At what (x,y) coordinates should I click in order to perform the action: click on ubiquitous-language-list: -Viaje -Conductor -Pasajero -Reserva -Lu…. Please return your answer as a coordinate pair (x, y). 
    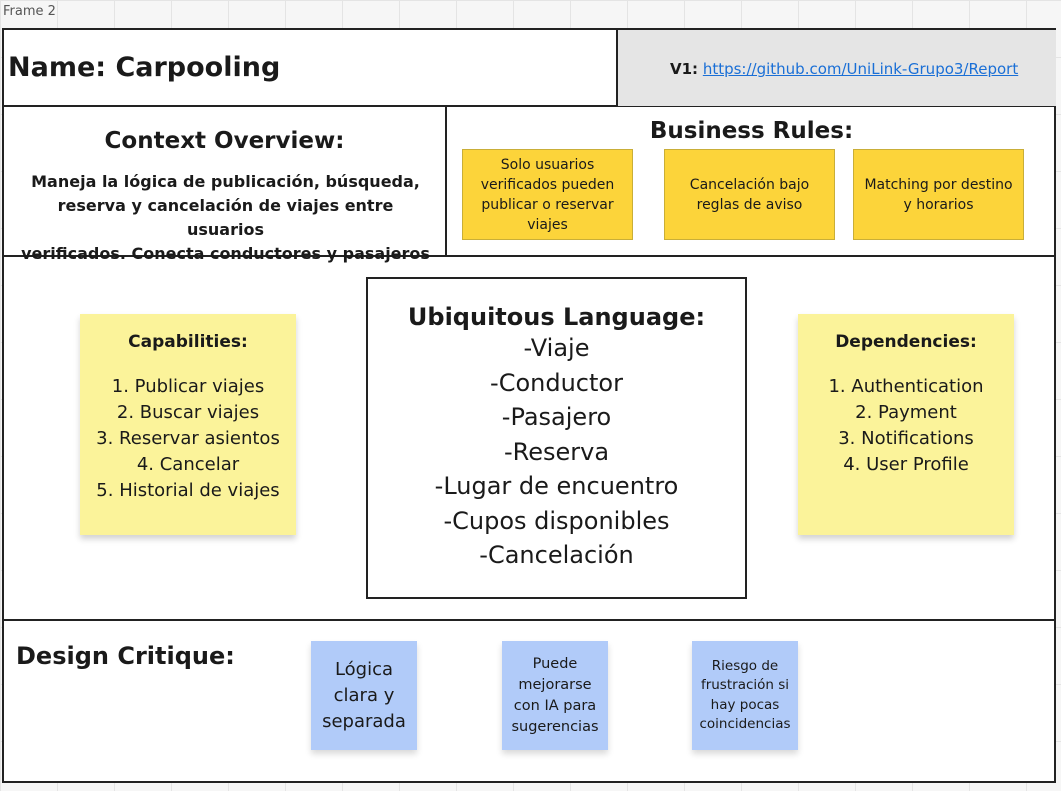
    Looking at the image, I should click on (556, 452).